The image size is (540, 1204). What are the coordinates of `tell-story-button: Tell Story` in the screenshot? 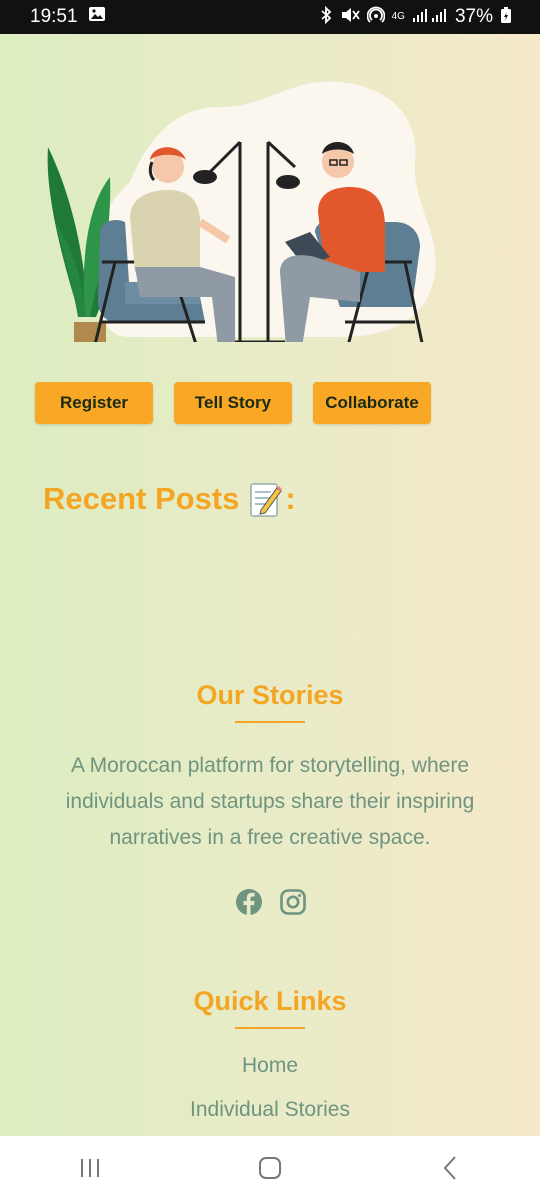 It's located at (233, 403).